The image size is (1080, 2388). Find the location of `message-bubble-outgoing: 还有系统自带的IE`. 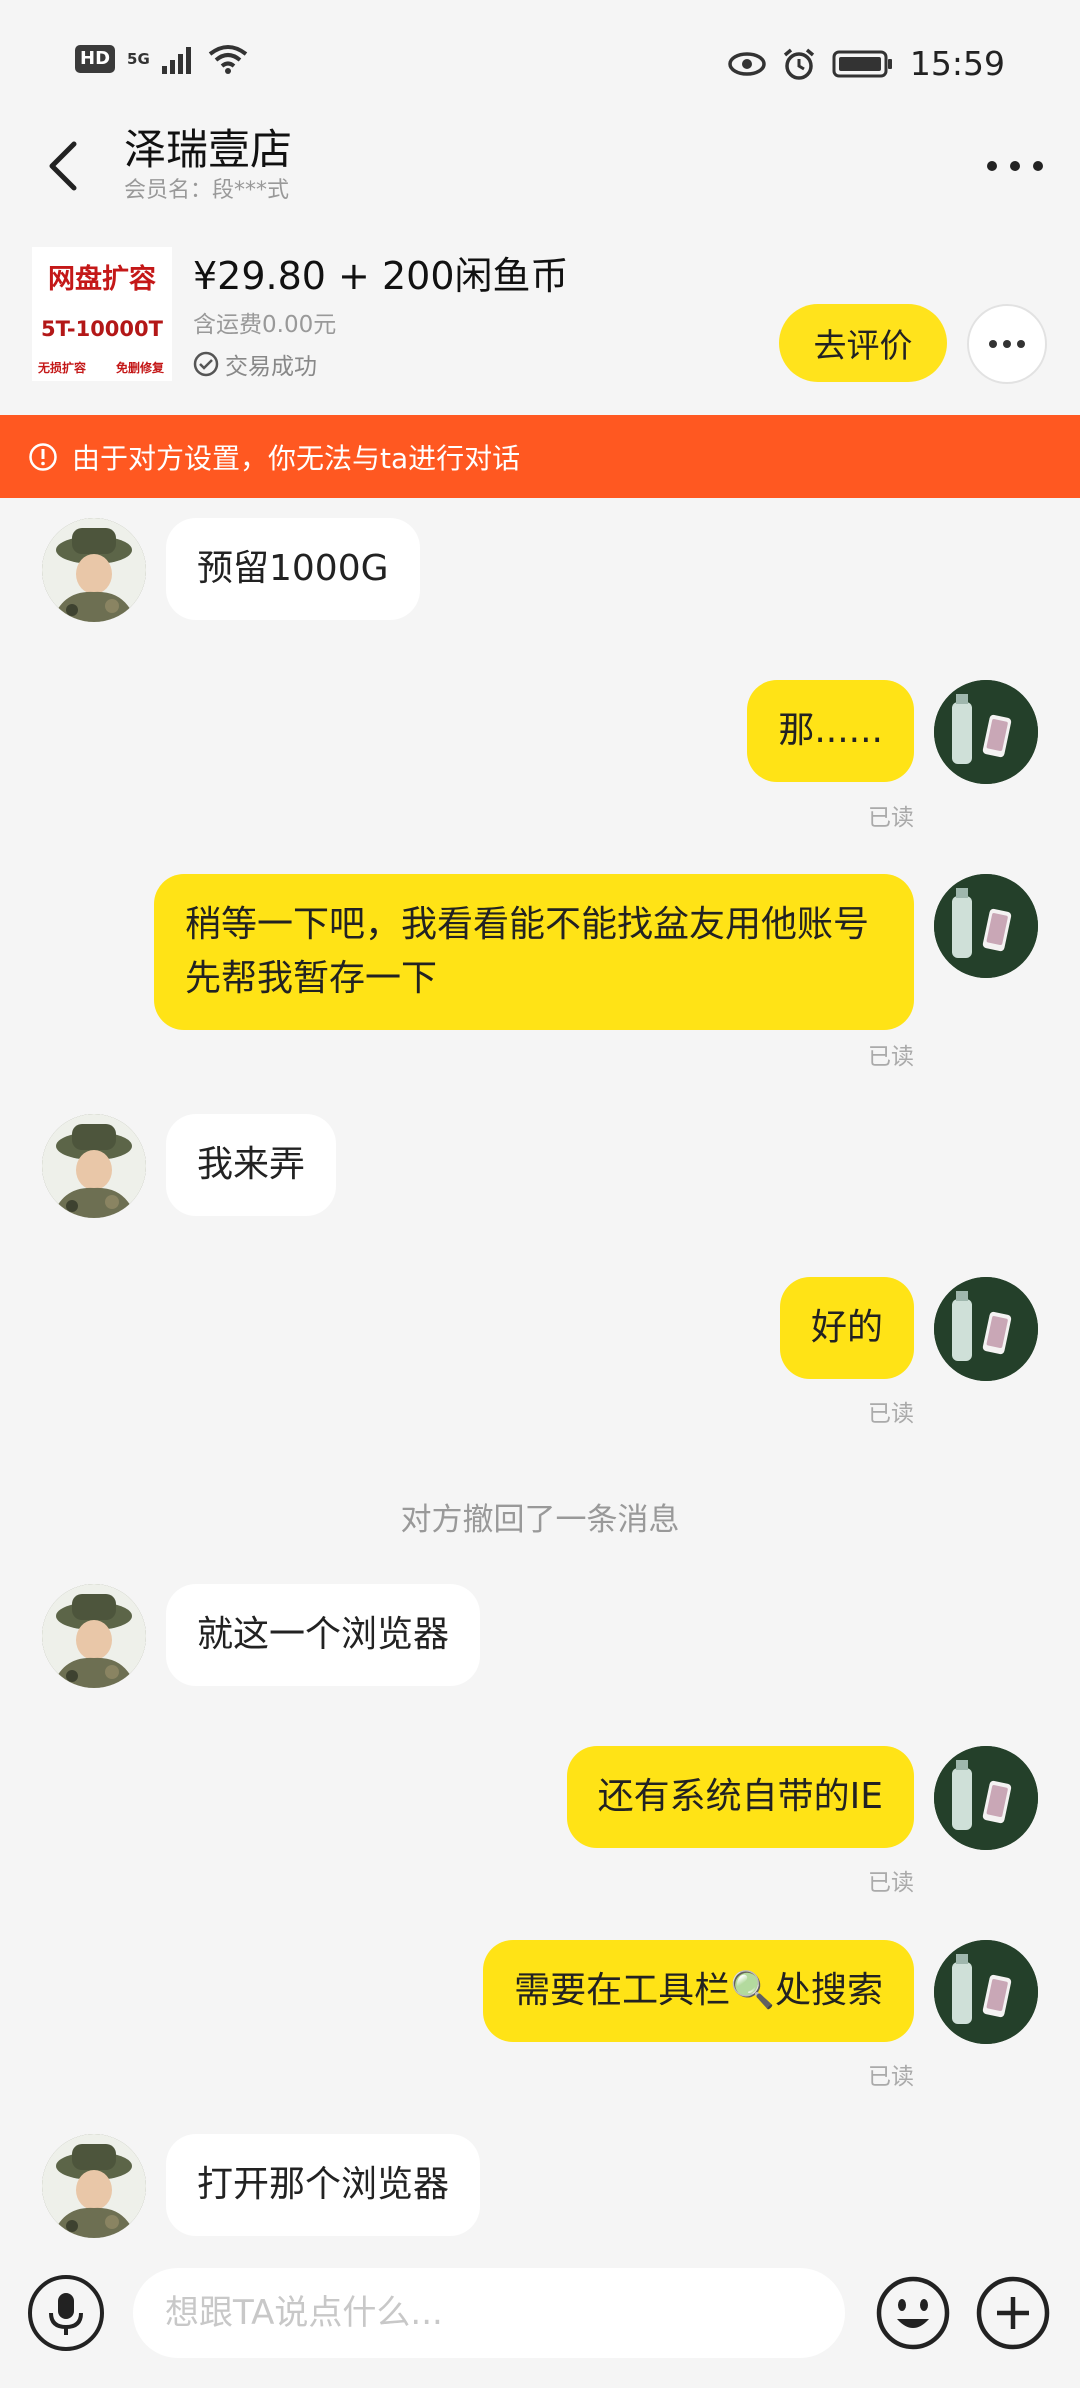

message-bubble-outgoing: 还有系统自带的IE is located at coordinates (740, 1797).